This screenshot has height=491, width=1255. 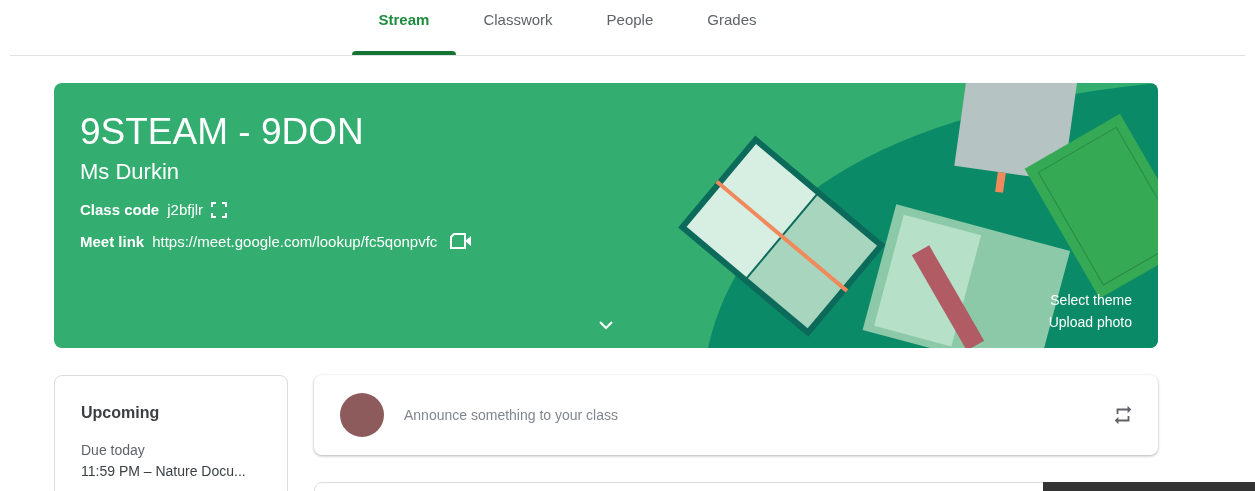 I want to click on nav-tab: Grades, so click(x=732, y=27).